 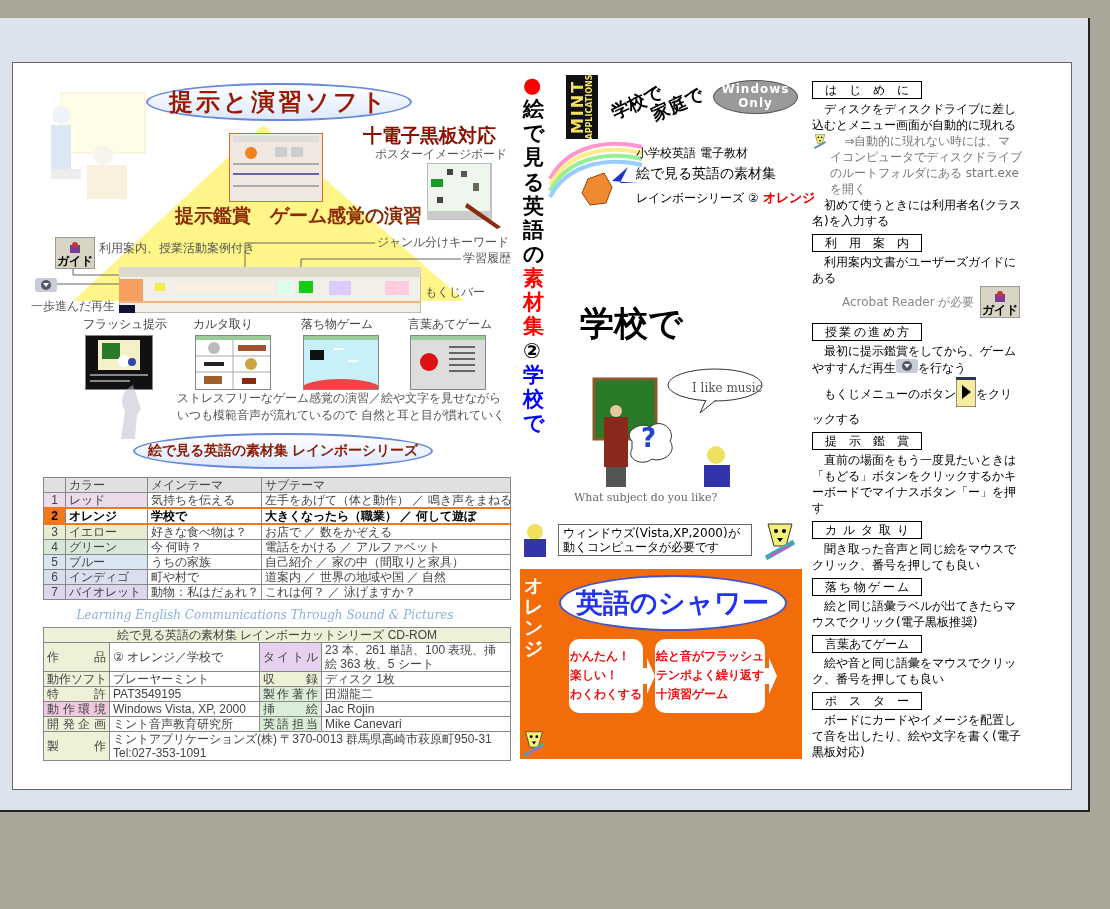 What do you see at coordinates (341, 415) in the screenshot?
I see `description-text: いつも模範音声が流れているので 自然と耳と目が慣れていく` at bounding box center [341, 415].